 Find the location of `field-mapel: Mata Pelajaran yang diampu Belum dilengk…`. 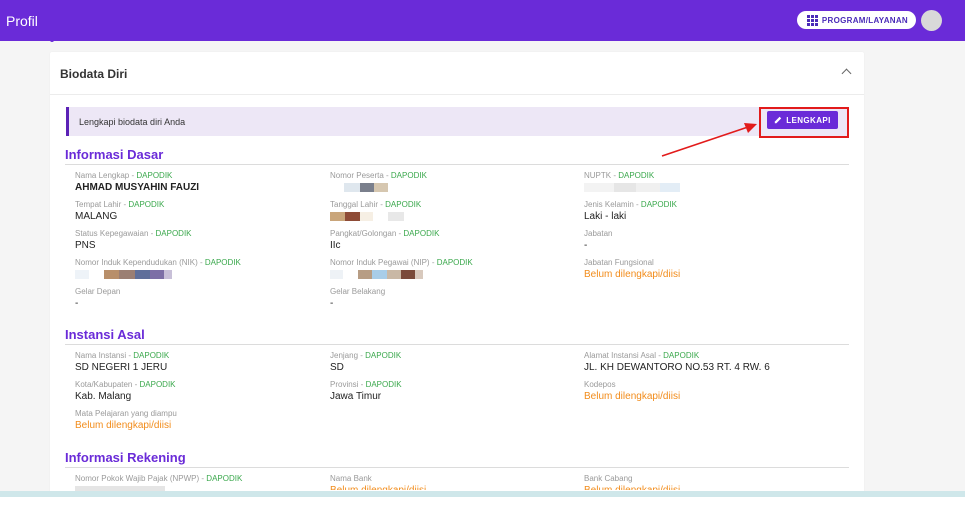

field-mapel: Mata Pelajaran yang diampu Belum dilengk… is located at coordinates (195, 420).